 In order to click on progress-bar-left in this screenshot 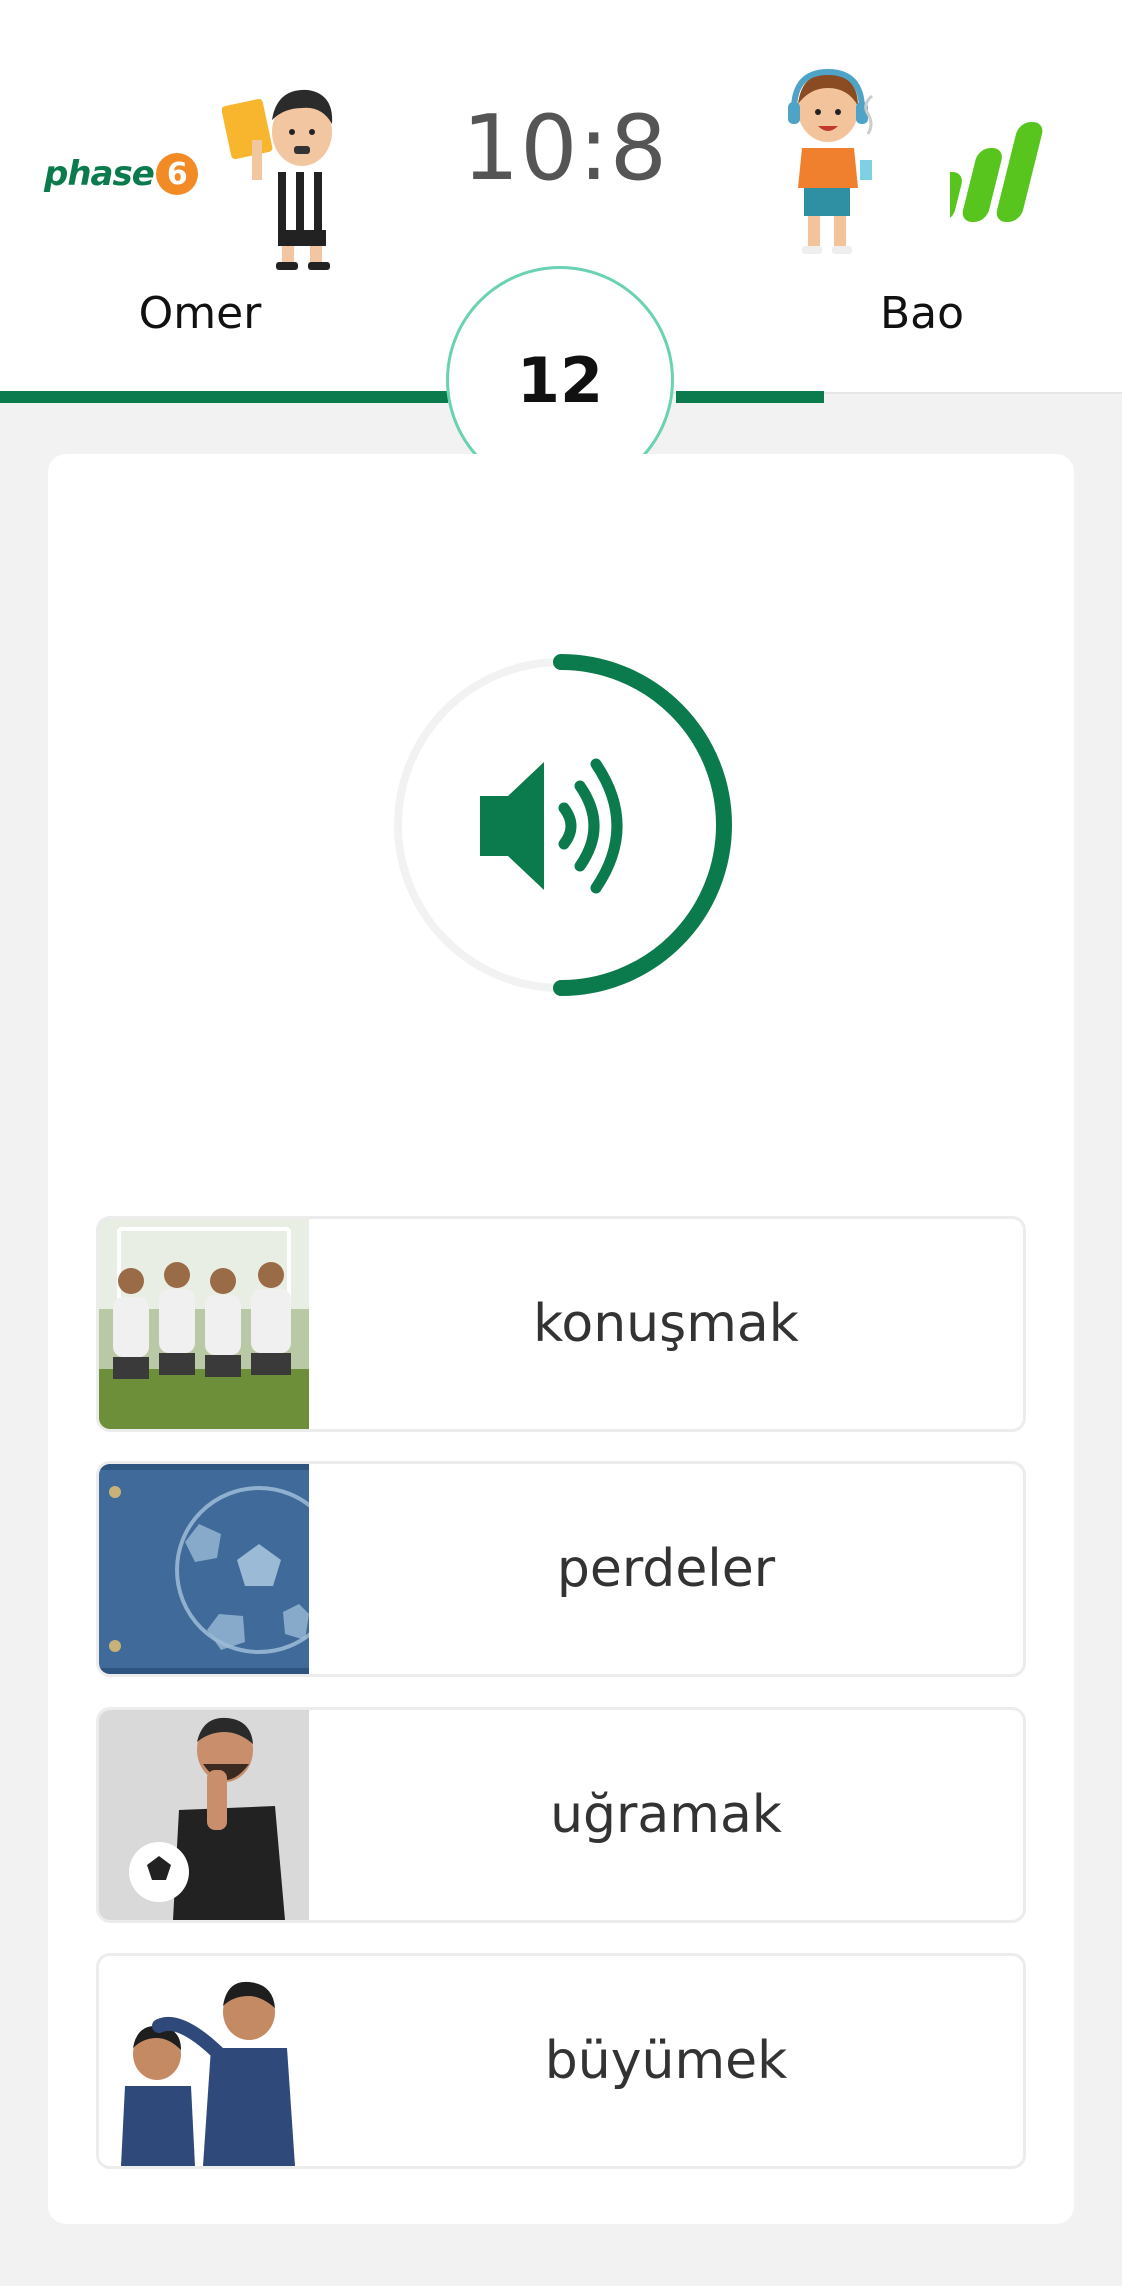, I will do `click(224, 397)`.